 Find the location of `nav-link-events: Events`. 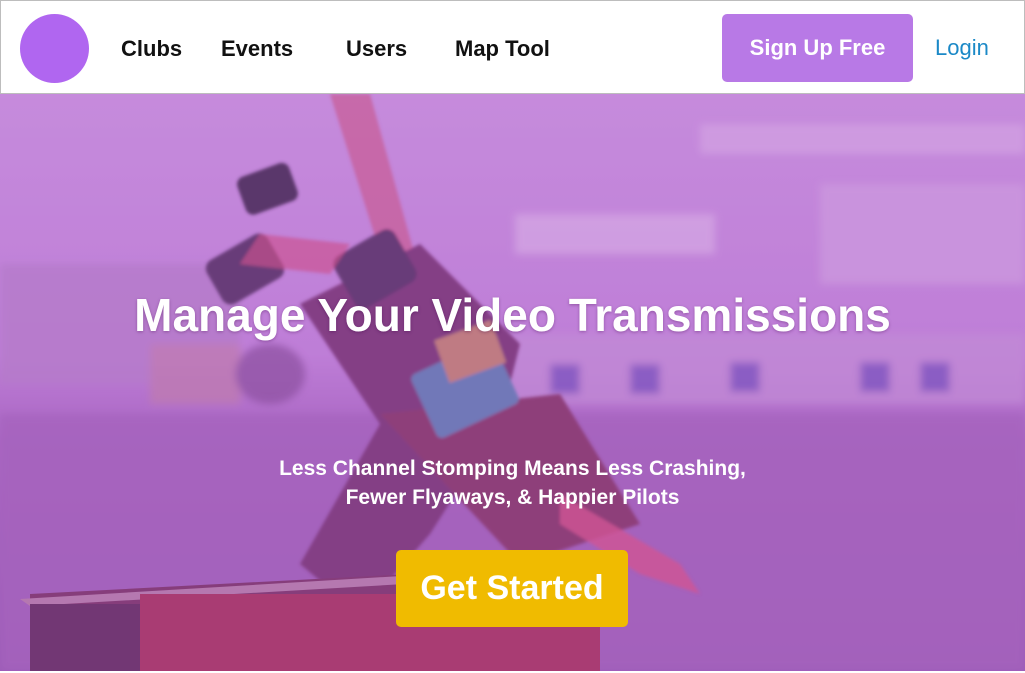

nav-link-events: Events is located at coordinates (257, 49).